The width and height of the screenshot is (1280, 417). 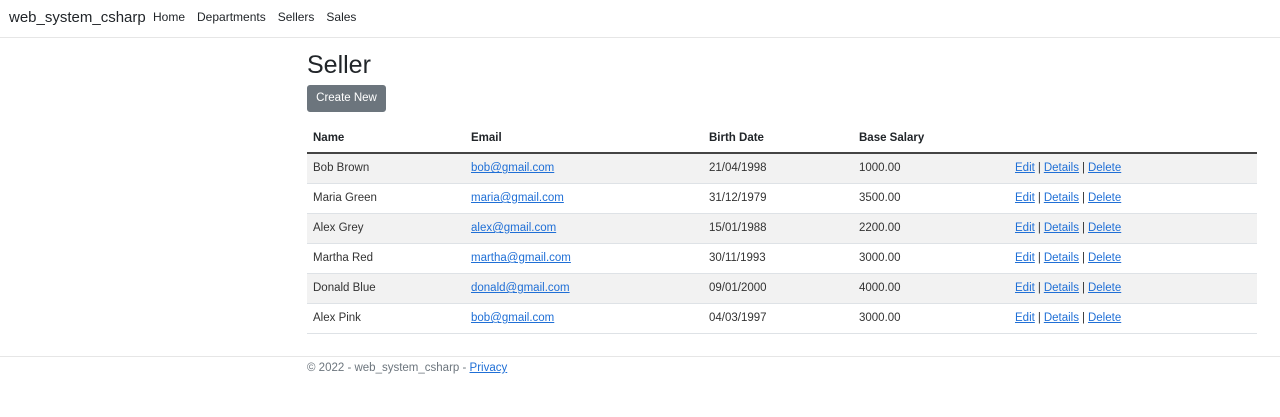 I want to click on cell-base-salary: 4000.00, so click(x=931, y=288).